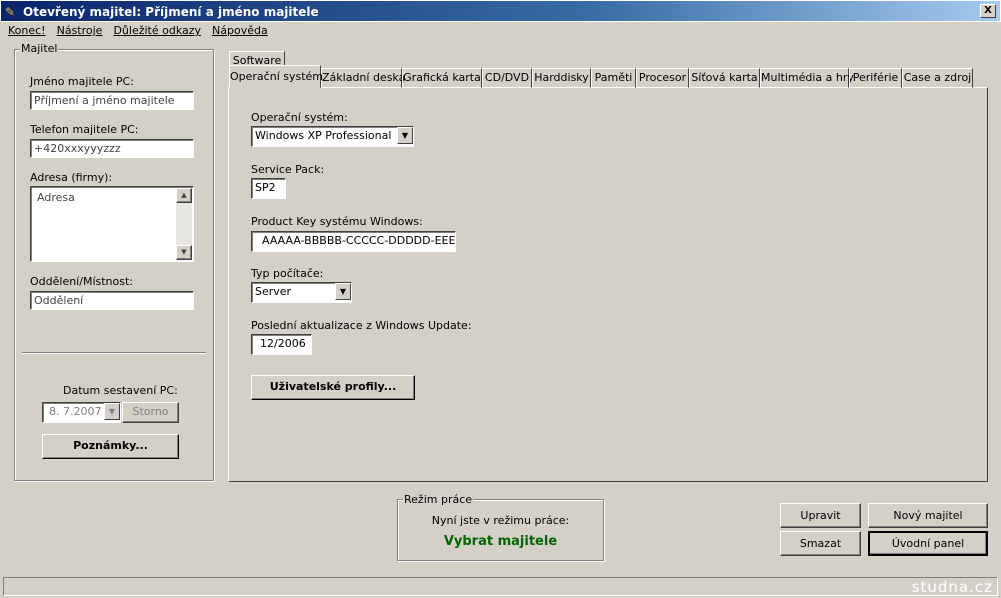 This screenshot has width=1001, height=598. What do you see at coordinates (500, 541) in the screenshot?
I see `mode-value: Vybrat majitele` at bounding box center [500, 541].